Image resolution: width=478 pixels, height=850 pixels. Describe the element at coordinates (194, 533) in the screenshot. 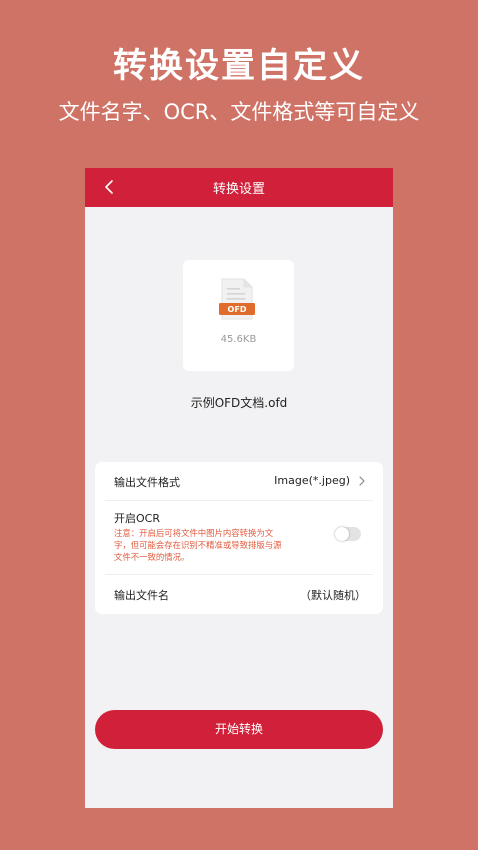

I see `ocr-note-line: 注意：开启后可将文件中图片内容转换为文` at that location.